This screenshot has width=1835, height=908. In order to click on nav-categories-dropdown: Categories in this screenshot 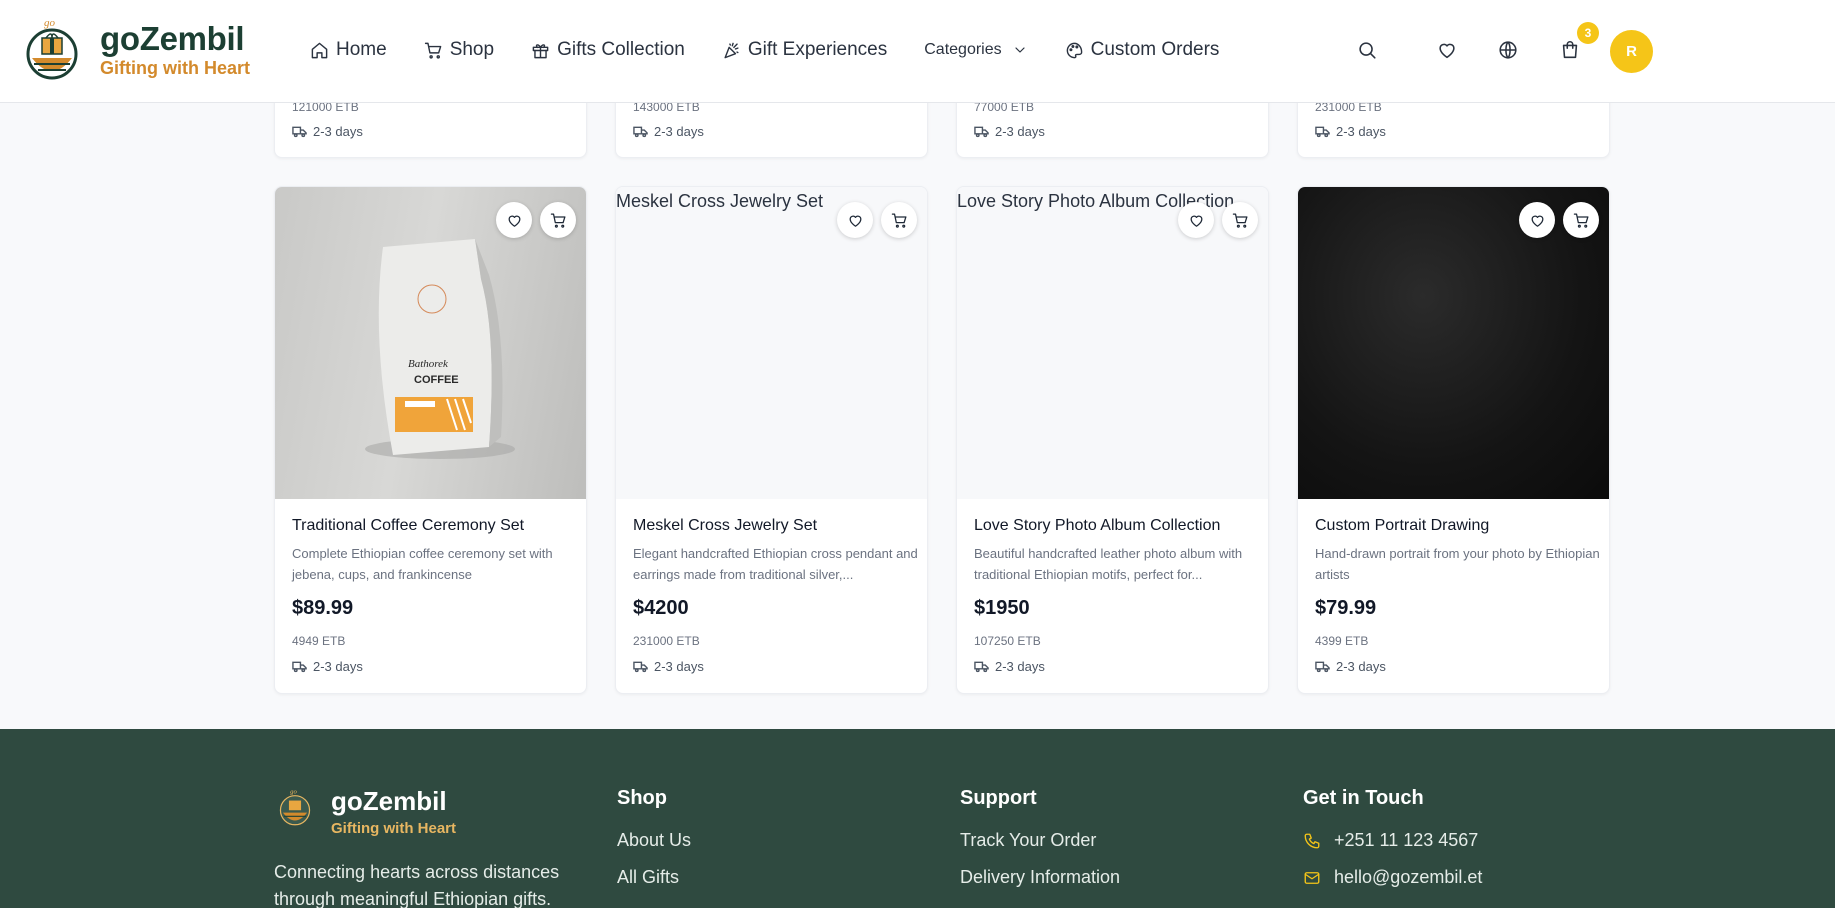, I will do `click(975, 50)`.